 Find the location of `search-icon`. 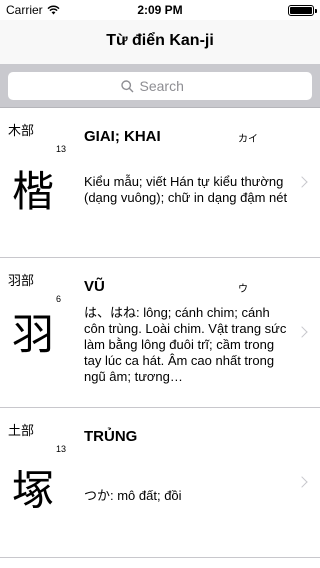

search-icon is located at coordinates (126, 85).